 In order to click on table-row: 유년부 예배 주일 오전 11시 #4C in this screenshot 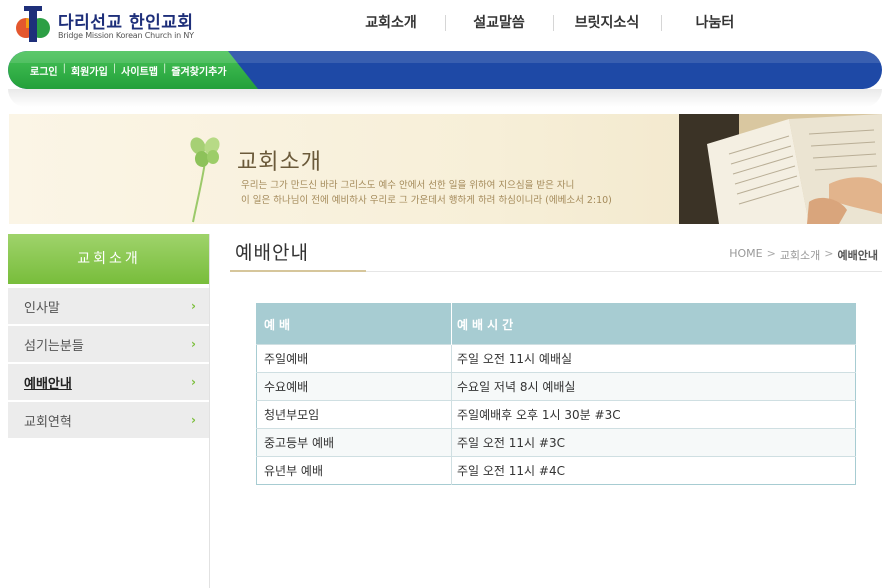, I will do `click(556, 470)`.